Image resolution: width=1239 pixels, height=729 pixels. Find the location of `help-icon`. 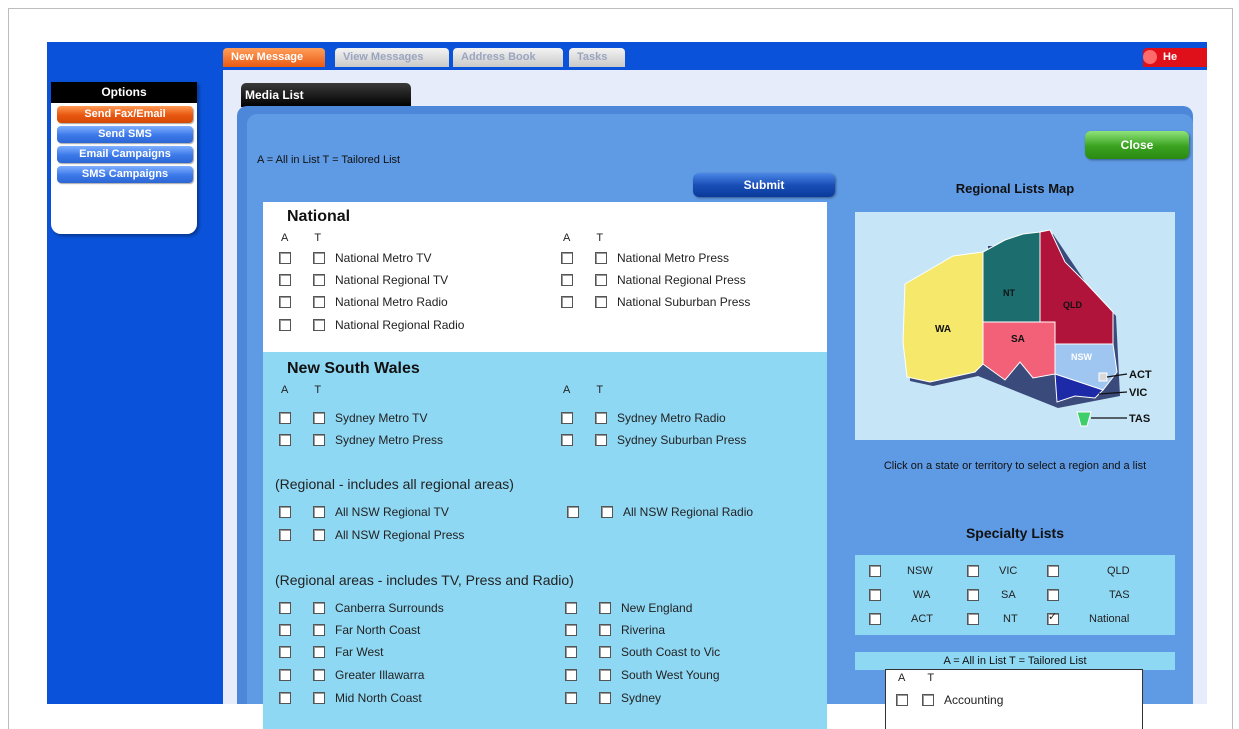

help-icon is located at coordinates (1150, 57).